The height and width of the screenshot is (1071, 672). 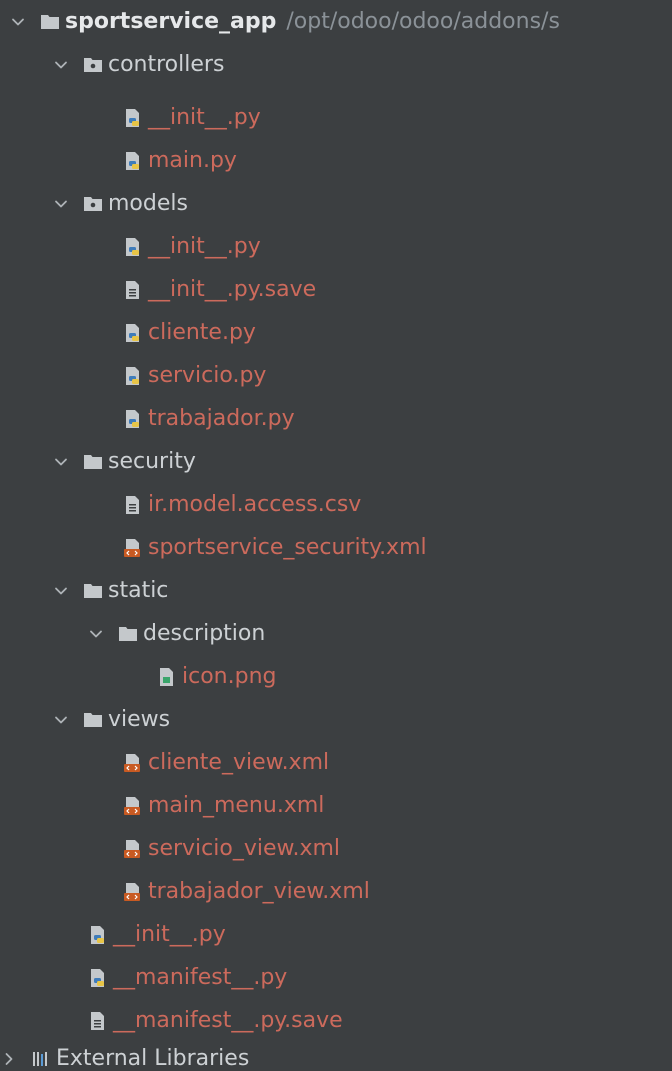 I want to click on tree-node-static: static, so click(x=336, y=590).